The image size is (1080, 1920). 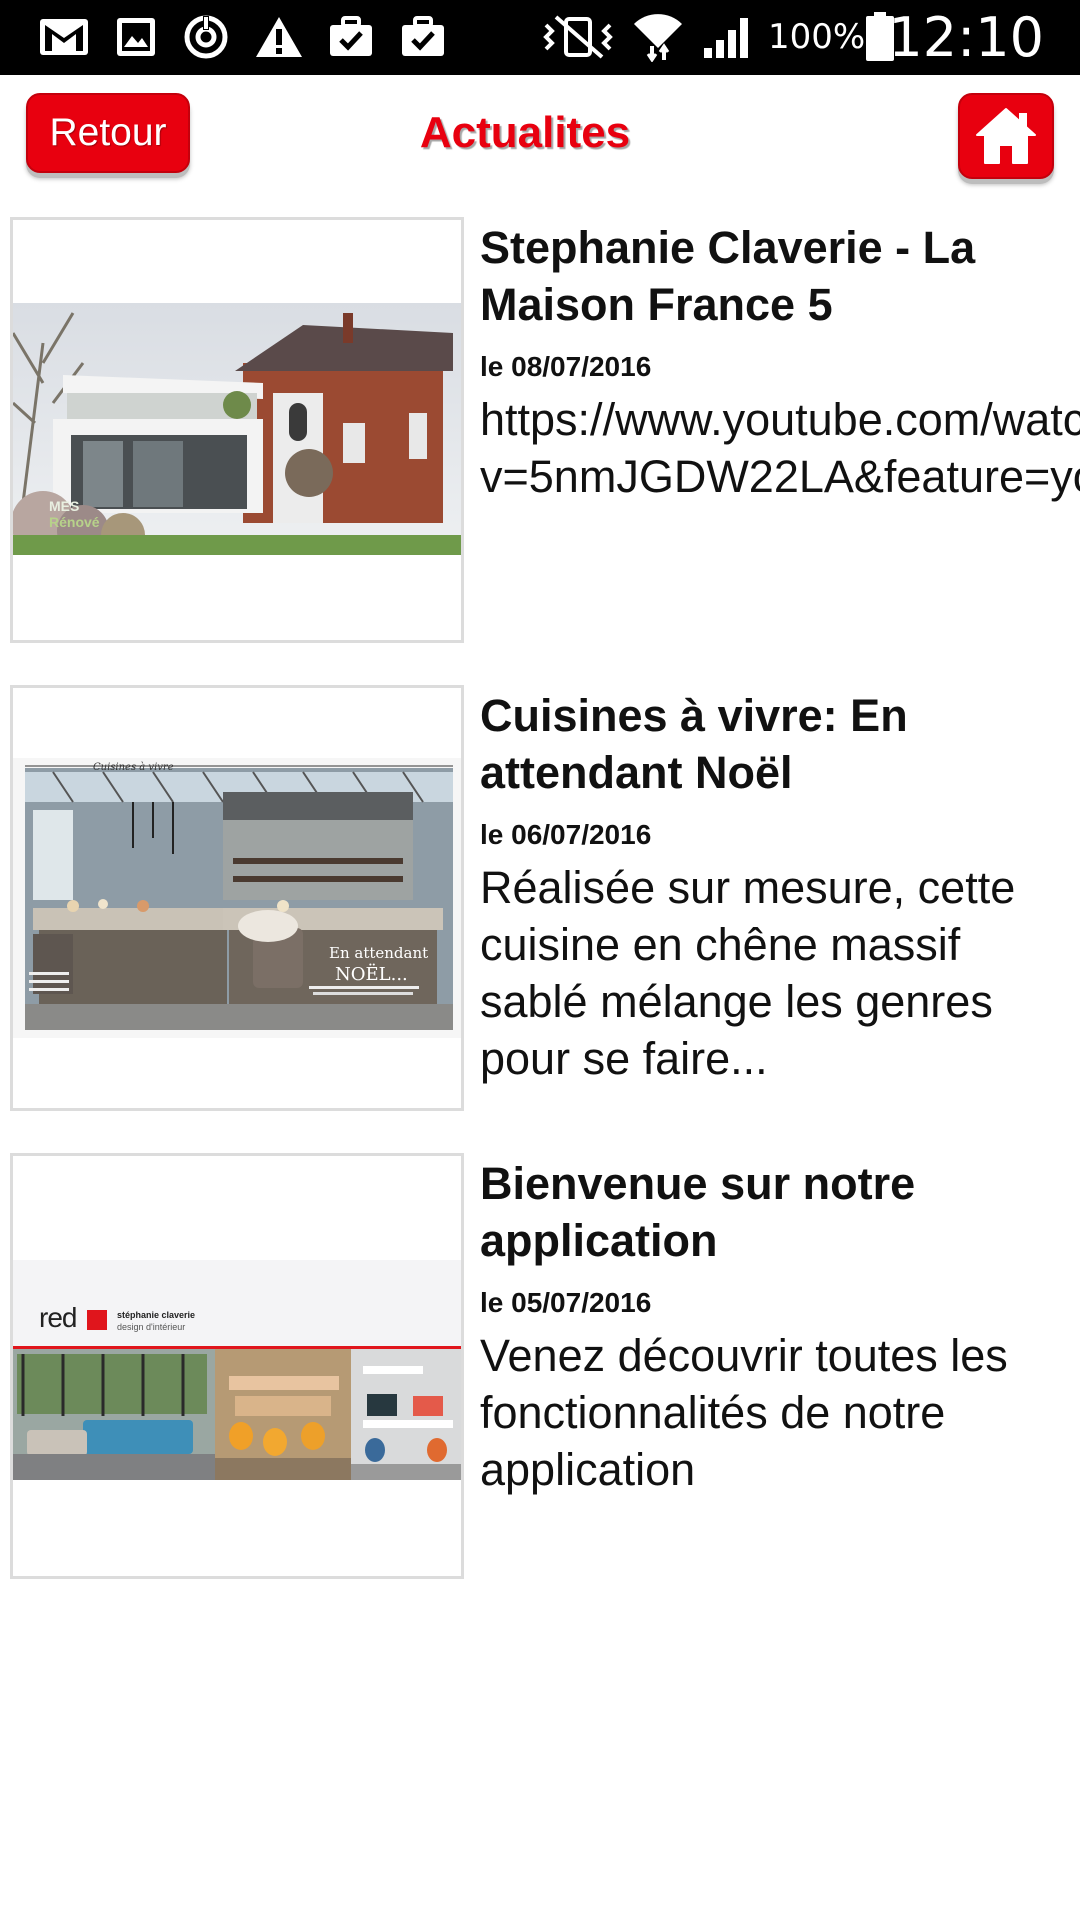 What do you see at coordinates (658, 38) in the screenshot?
I see `wifi-icon` at bounding box center [658, 38].